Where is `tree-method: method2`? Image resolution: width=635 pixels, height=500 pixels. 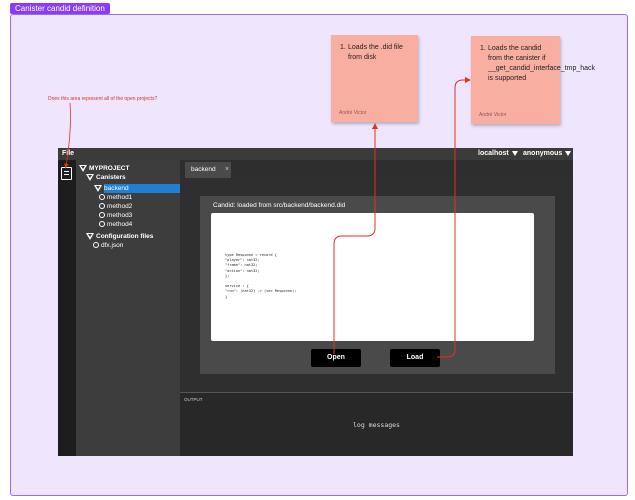 tree-method: method2 is located at coordinates (115, 206).